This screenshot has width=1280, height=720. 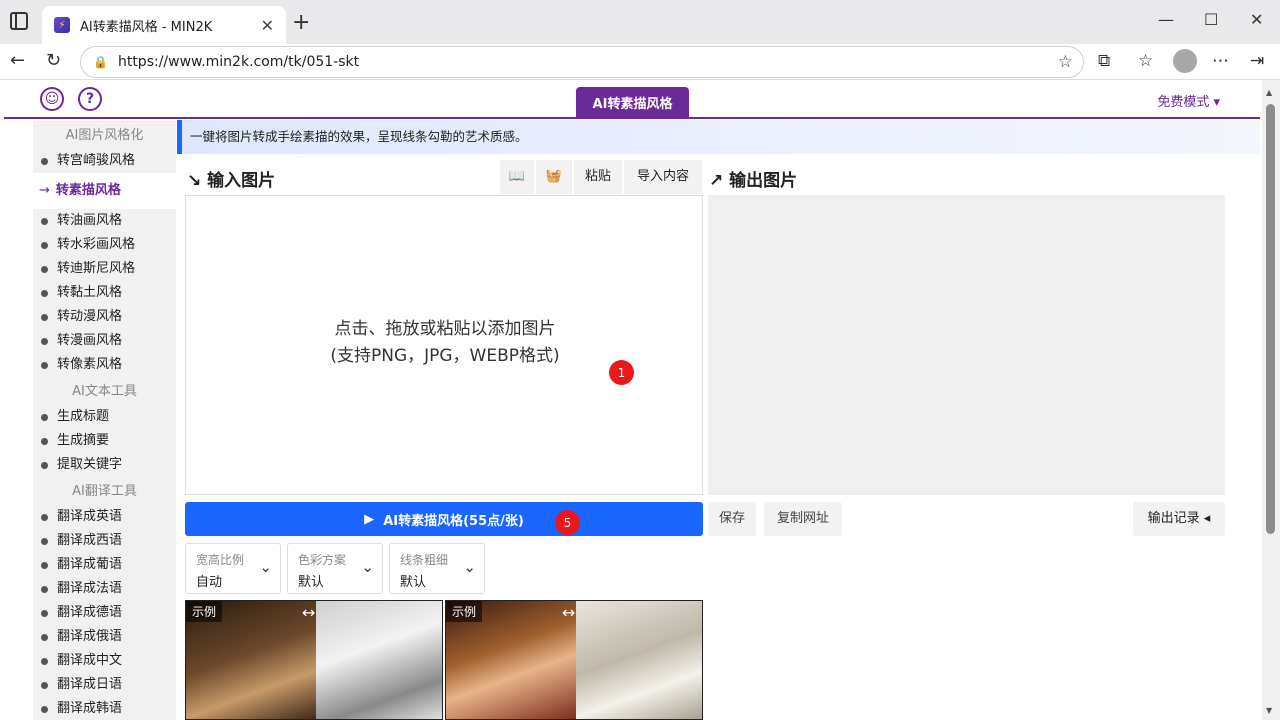 I want to click on sidebar-item: → 转素描风格, so click(x=104, y=191).